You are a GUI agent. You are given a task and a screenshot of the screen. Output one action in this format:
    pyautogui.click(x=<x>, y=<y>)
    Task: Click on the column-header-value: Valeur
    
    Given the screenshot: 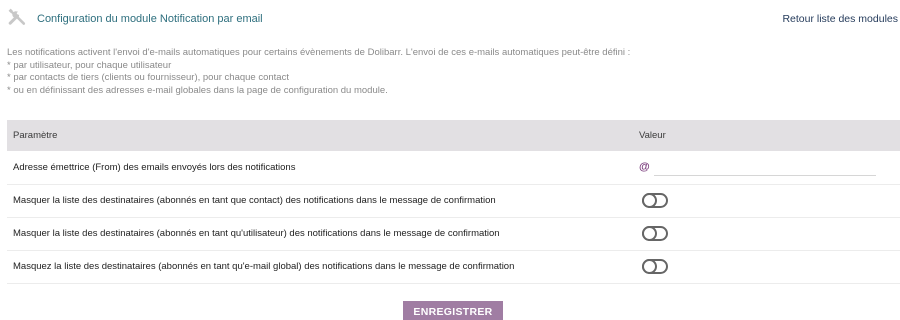 What is the action you would take?
    pyautogui.click(x=767, y=135)
    